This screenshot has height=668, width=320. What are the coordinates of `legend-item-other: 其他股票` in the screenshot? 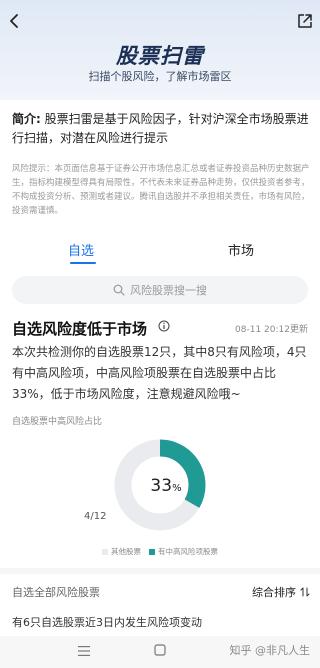 It's located at (121, 551).